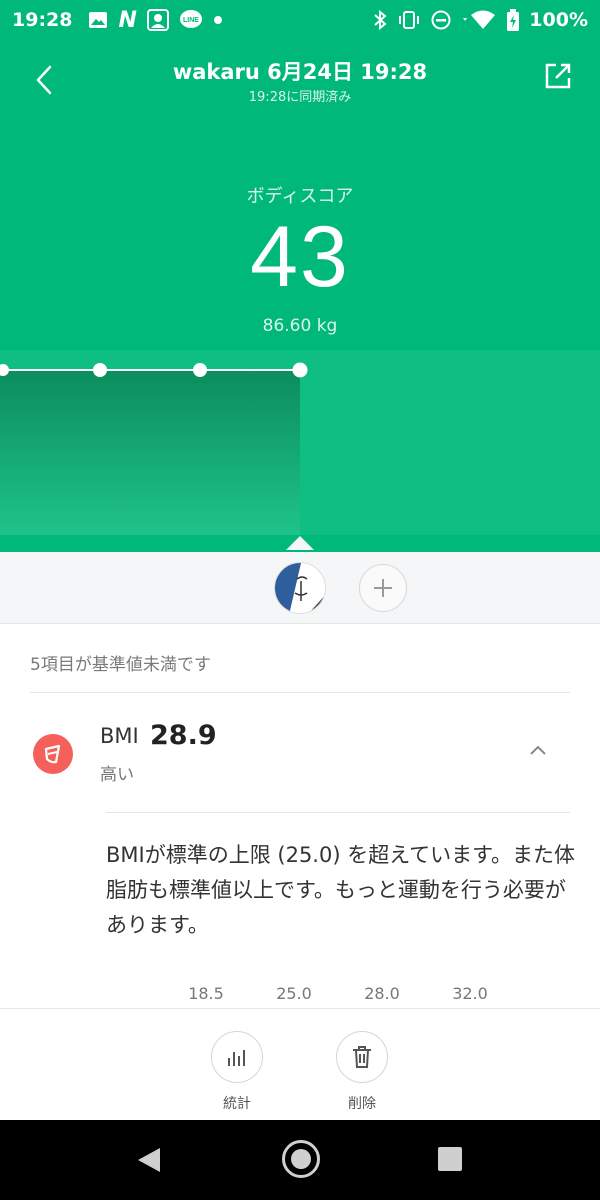  I want to click on plus-icon, so click(383, 588).